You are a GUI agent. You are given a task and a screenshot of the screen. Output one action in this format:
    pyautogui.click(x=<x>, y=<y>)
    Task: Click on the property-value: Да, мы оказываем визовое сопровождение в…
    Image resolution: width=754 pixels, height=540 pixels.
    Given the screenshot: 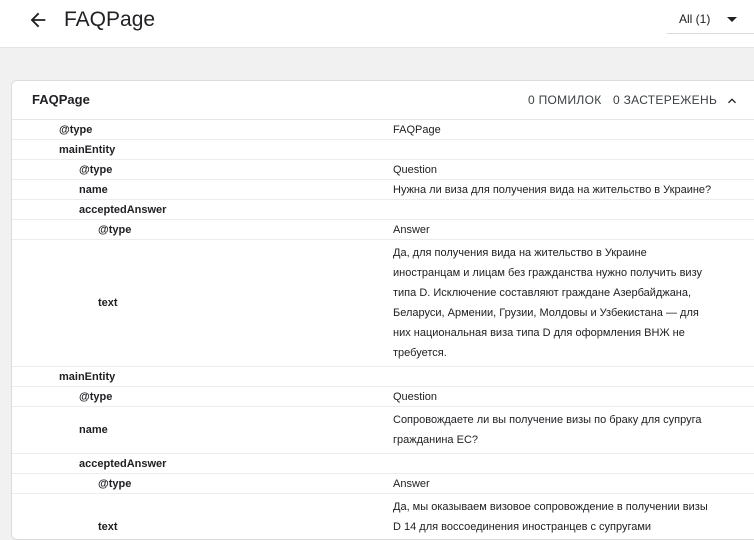 What is the action you would take?
    pyautogui.click(x=550, y=517)
    